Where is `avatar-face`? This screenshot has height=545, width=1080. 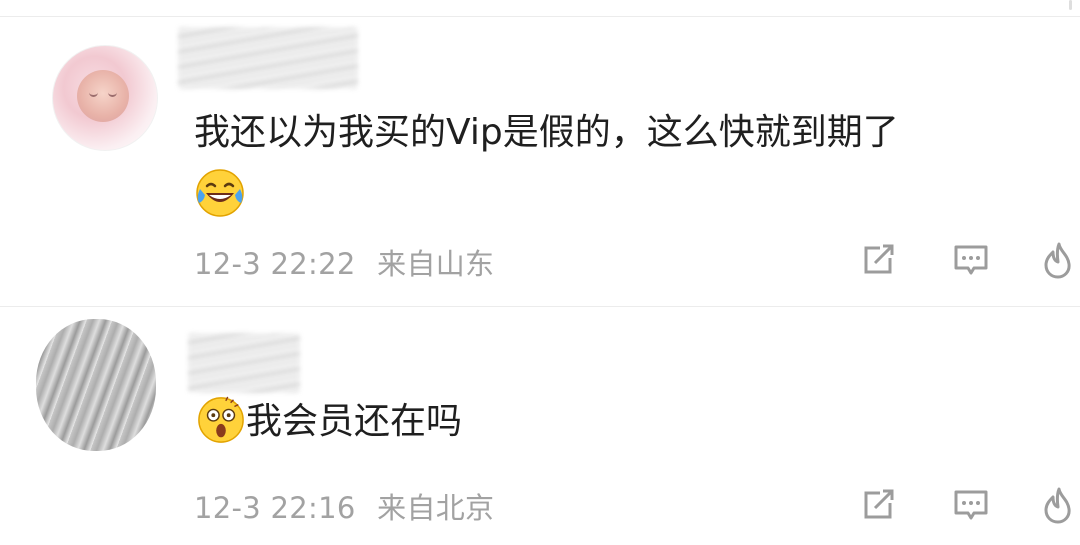 avatar-face is located at coordinates (103, 96).